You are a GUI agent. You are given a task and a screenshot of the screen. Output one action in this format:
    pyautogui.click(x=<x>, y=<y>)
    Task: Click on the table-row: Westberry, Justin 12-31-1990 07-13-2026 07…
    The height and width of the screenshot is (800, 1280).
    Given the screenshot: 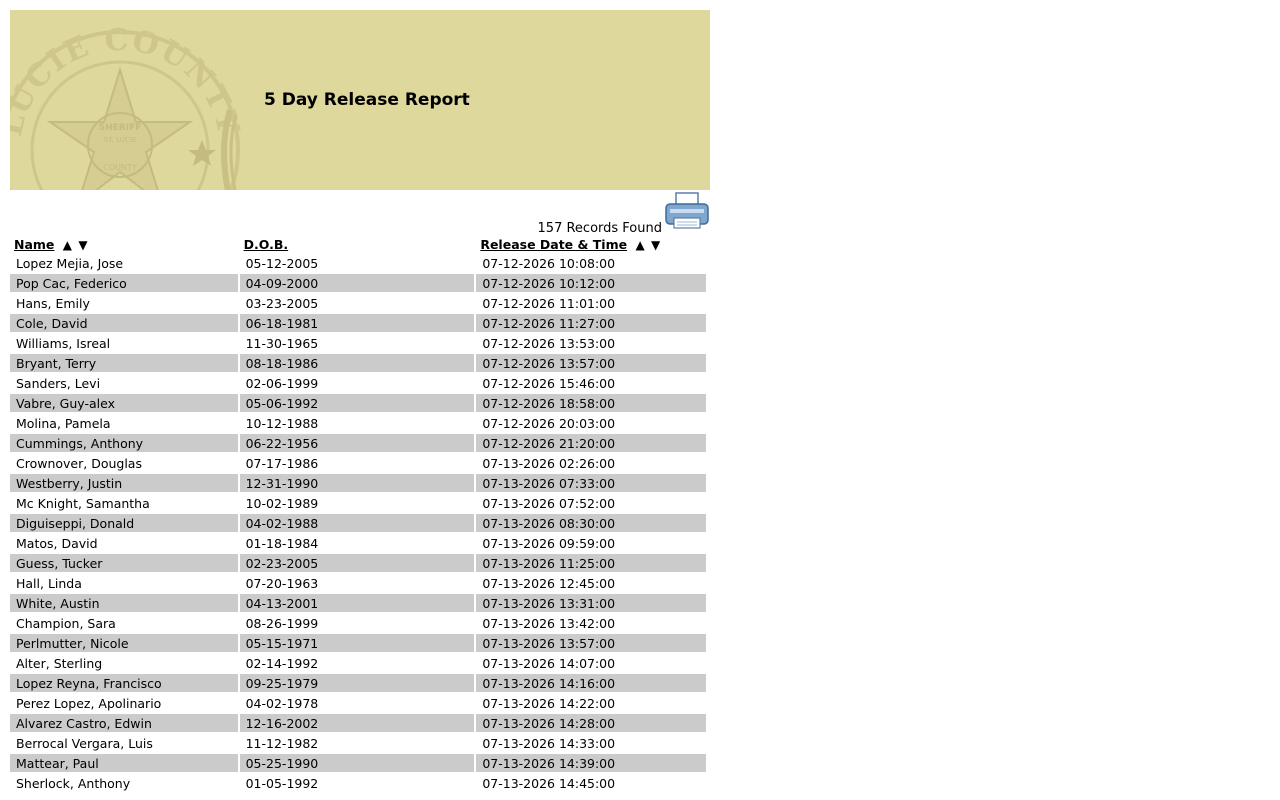 What is the action you would take?
    pyautogui.click(x=358, y=484)
    